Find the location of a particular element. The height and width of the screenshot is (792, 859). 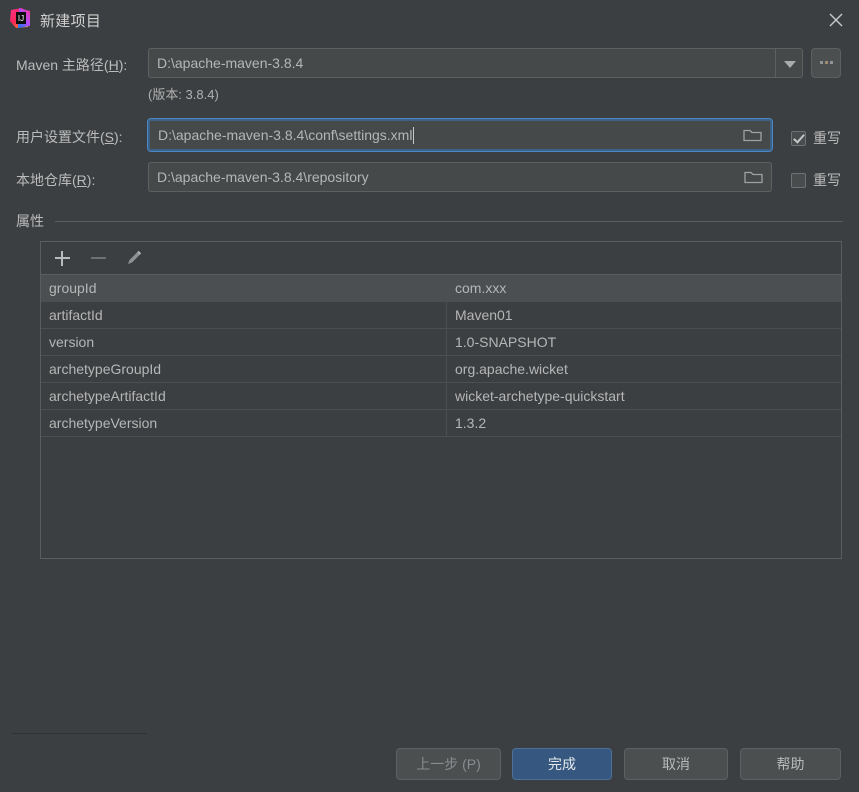

user-settings-override-row: 重写 is located at coordinates (816, 138).